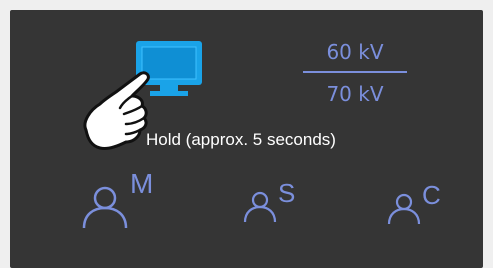 The height and width of the screenshot is (268, 493). Describe the element at coordinates (241, 139) in the screenshot. I see `hold-instruction: Hold (approx. 5 seconds)` at that location.